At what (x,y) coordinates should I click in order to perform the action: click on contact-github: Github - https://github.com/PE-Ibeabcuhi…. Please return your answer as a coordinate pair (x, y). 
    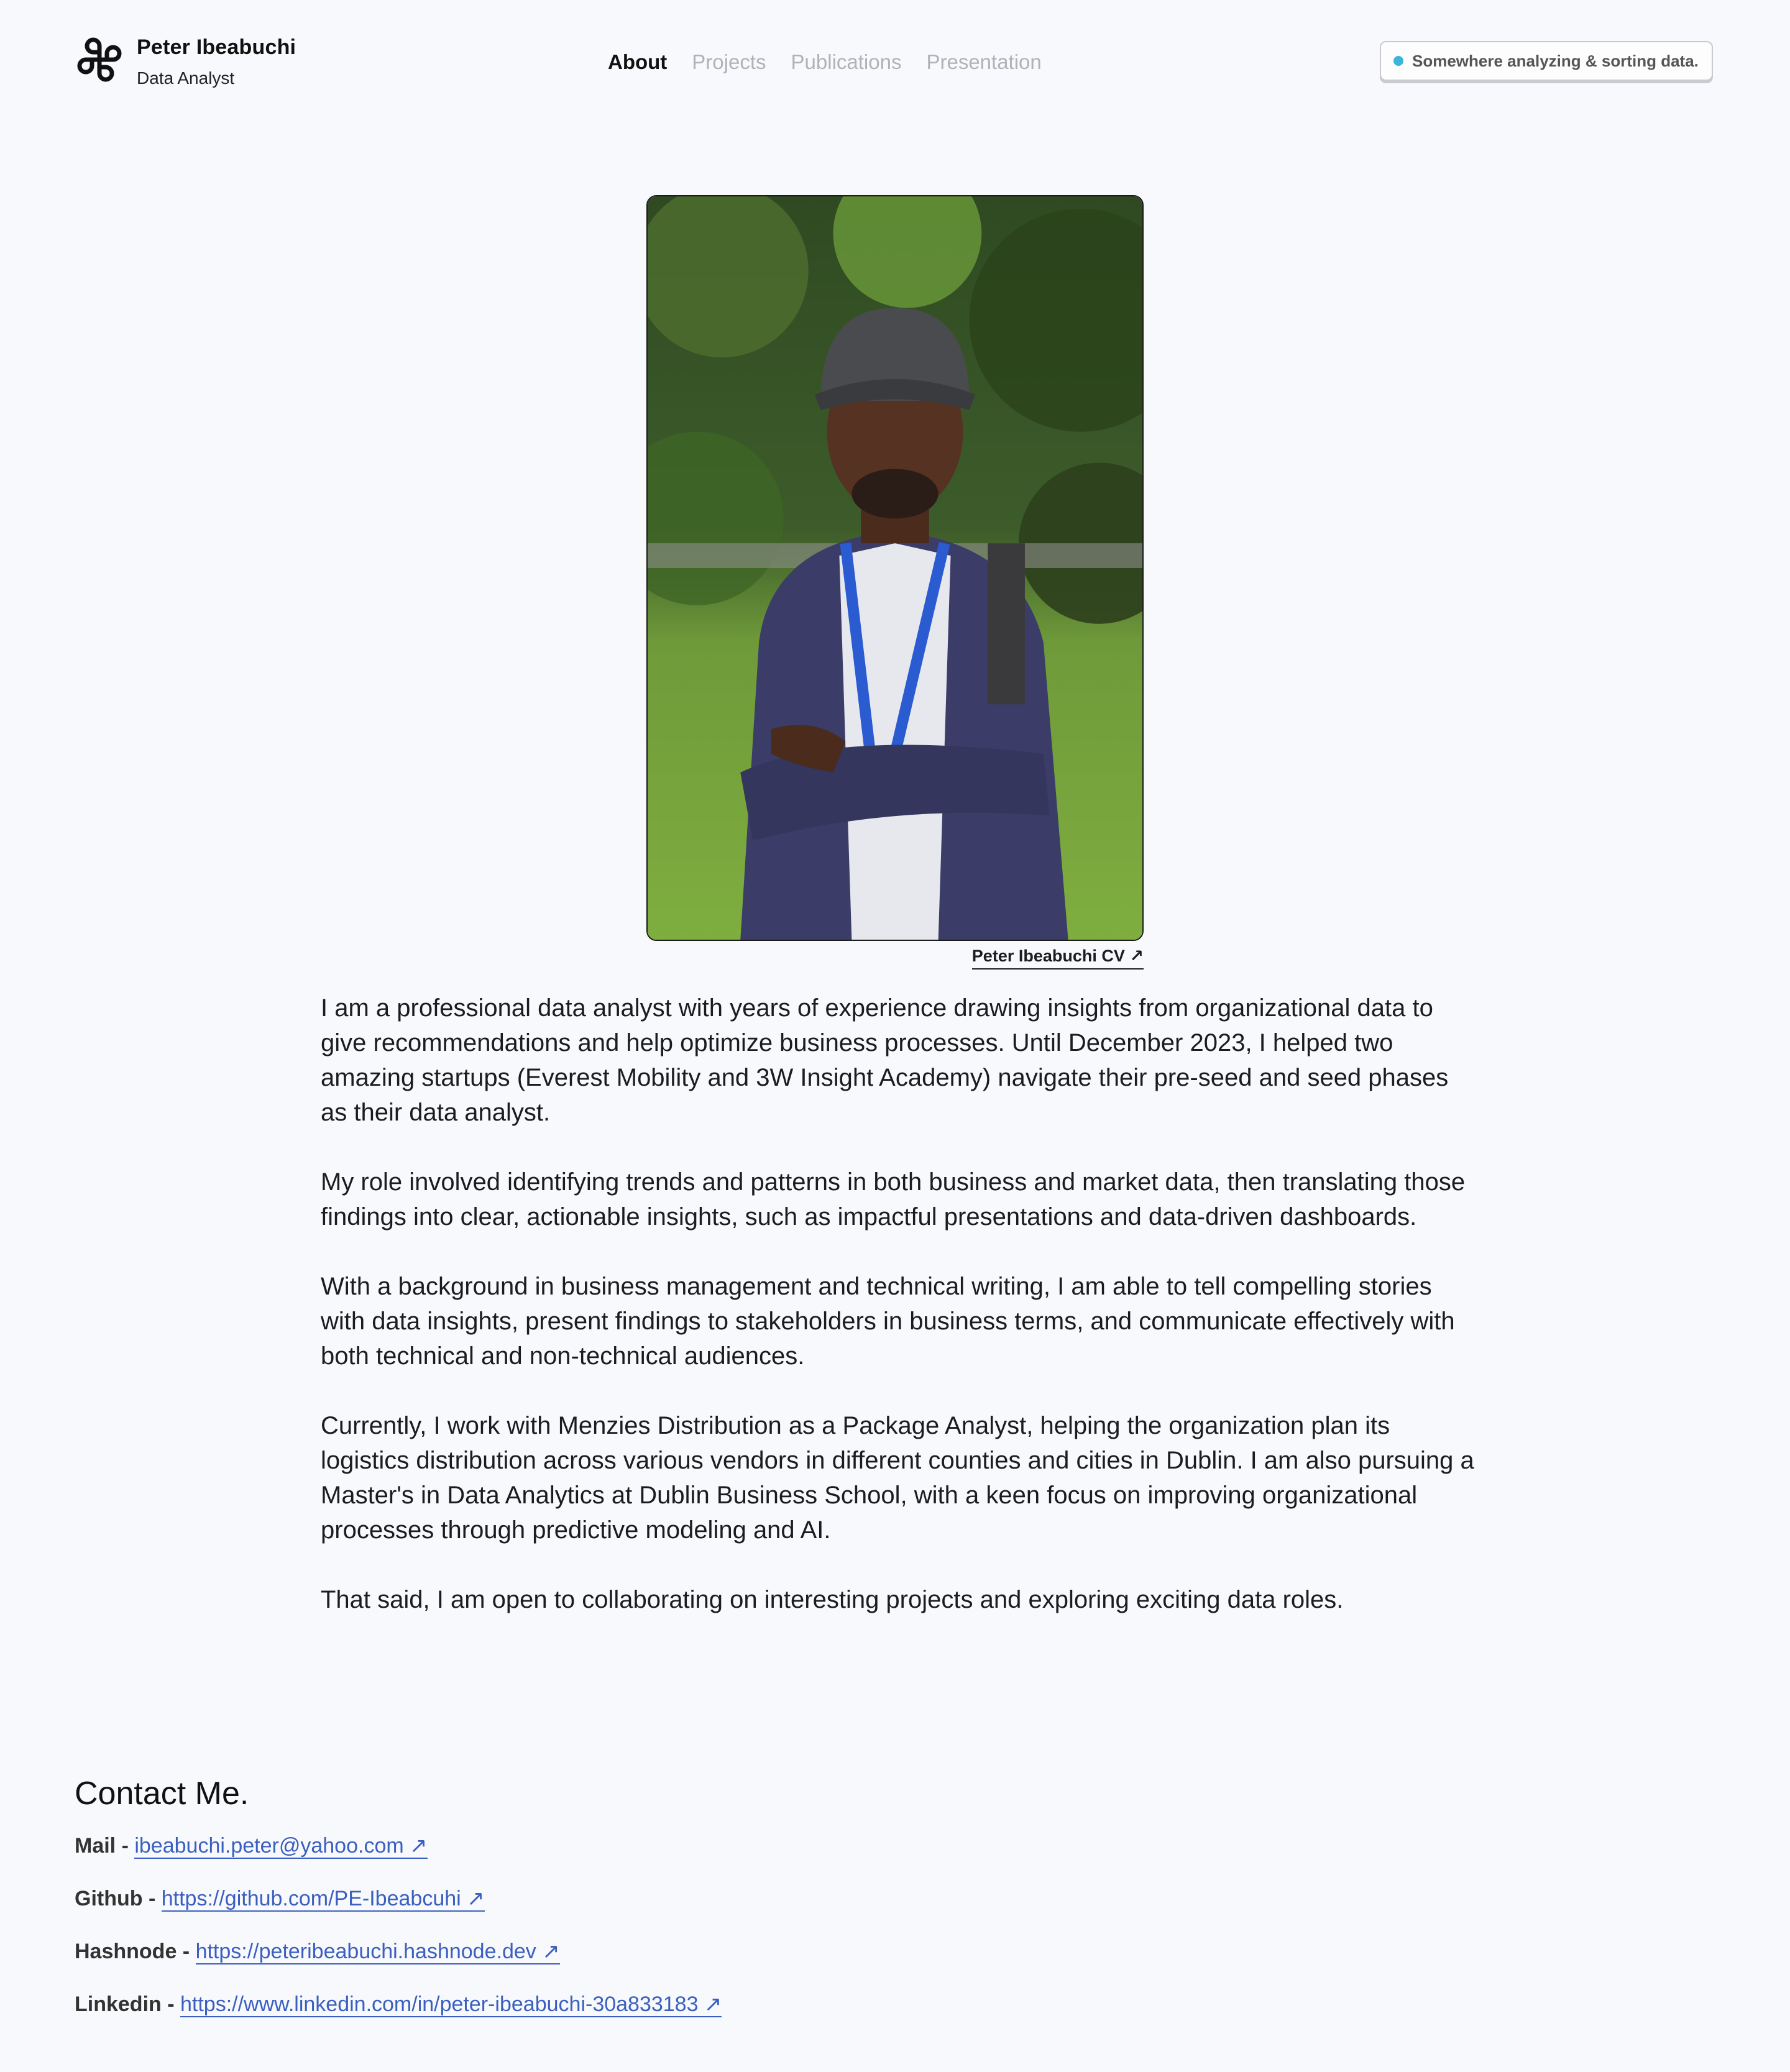
    Looking at the image, I should click on (883, 1899).